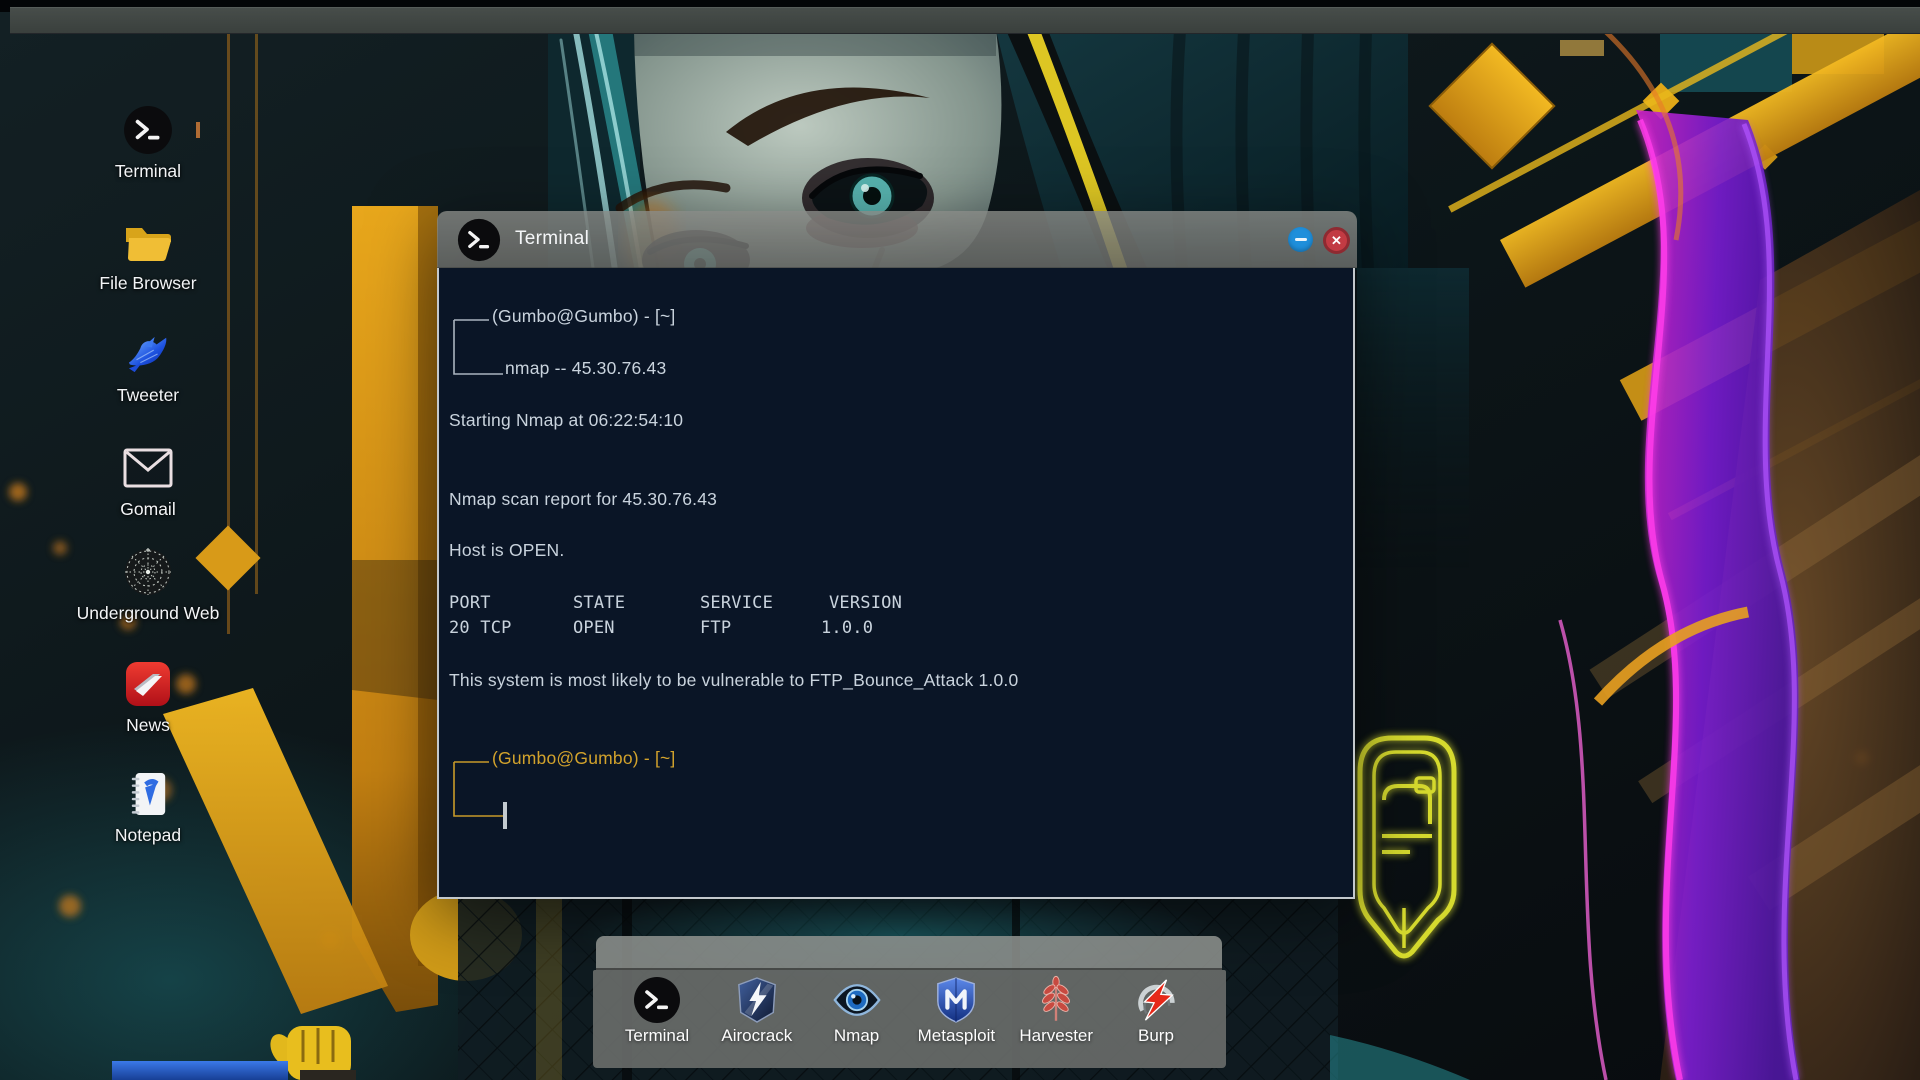 This screenshot has height=1080, width=1920. What do you see at coordinates (148, 354) in the screenshot?
I see `bird-icon` at bounding box center [148, 354].